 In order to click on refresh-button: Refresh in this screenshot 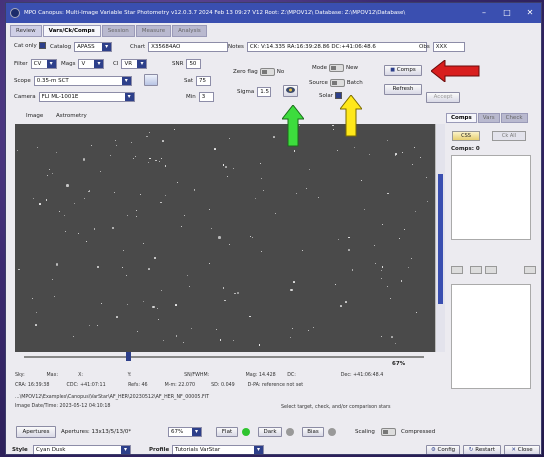, I will do `click(403, 89)`.